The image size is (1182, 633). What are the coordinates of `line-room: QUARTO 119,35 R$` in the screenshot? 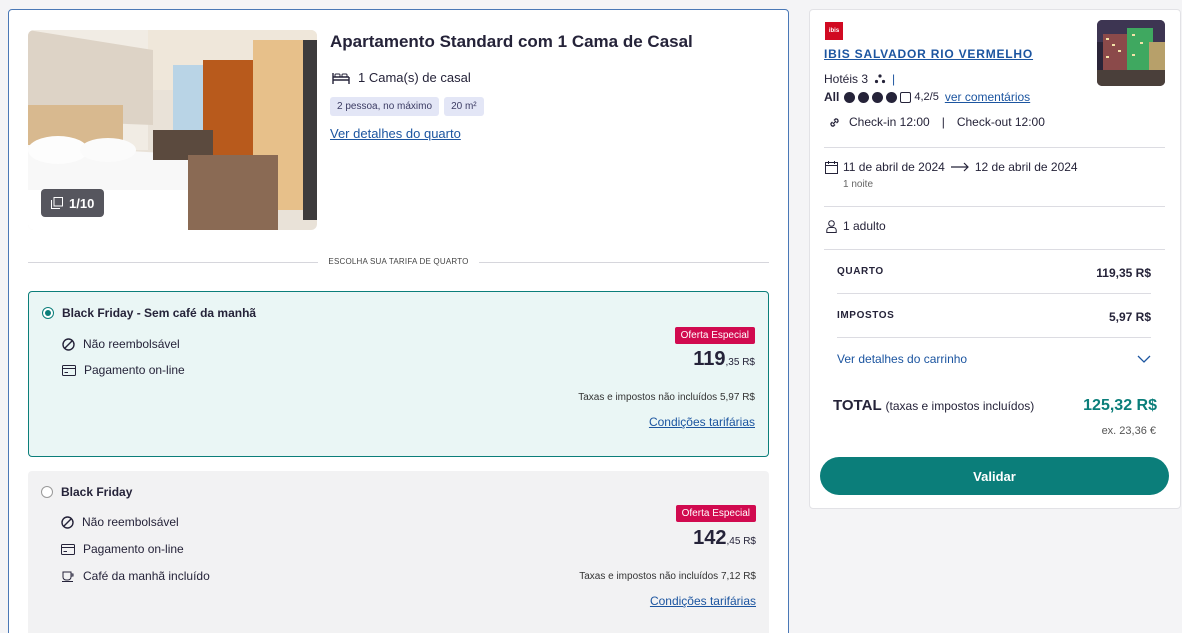 It's located at (994, 273).